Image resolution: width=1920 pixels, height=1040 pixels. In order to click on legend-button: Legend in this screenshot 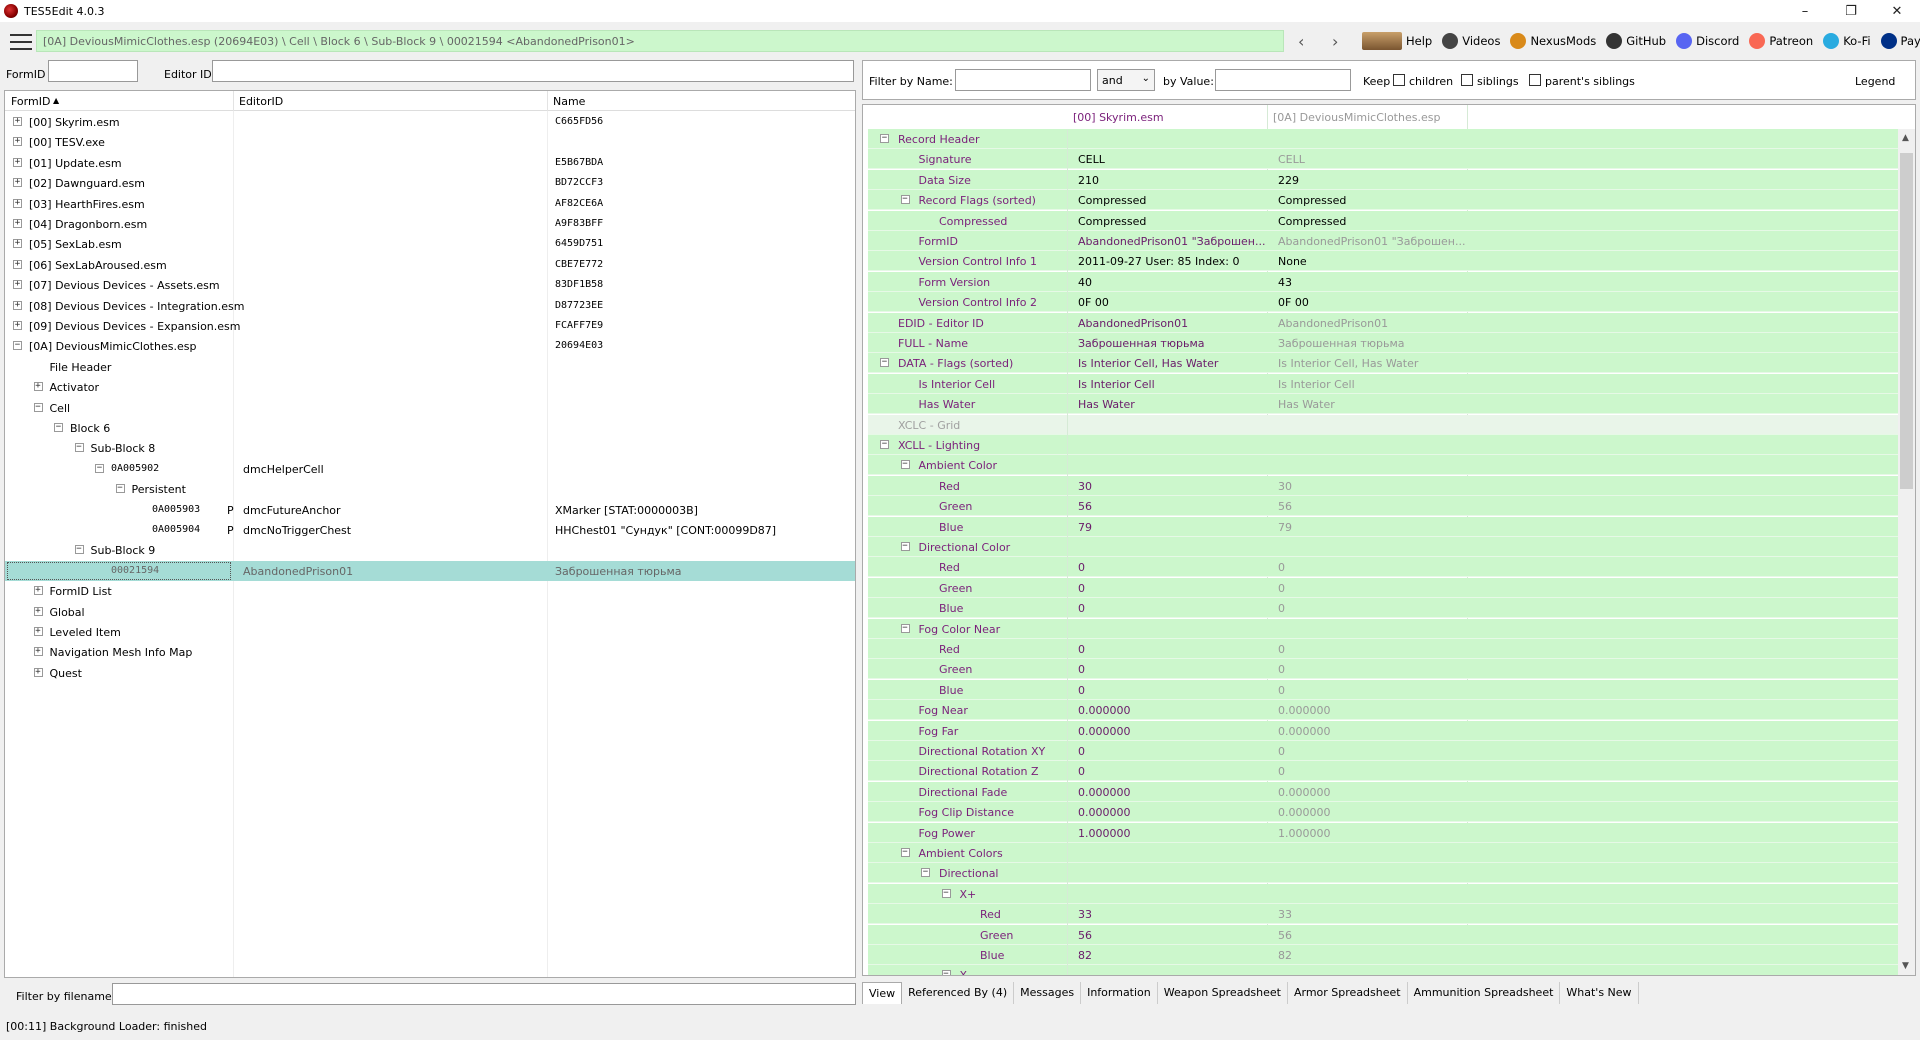, I will do `click(1875, 81)`.